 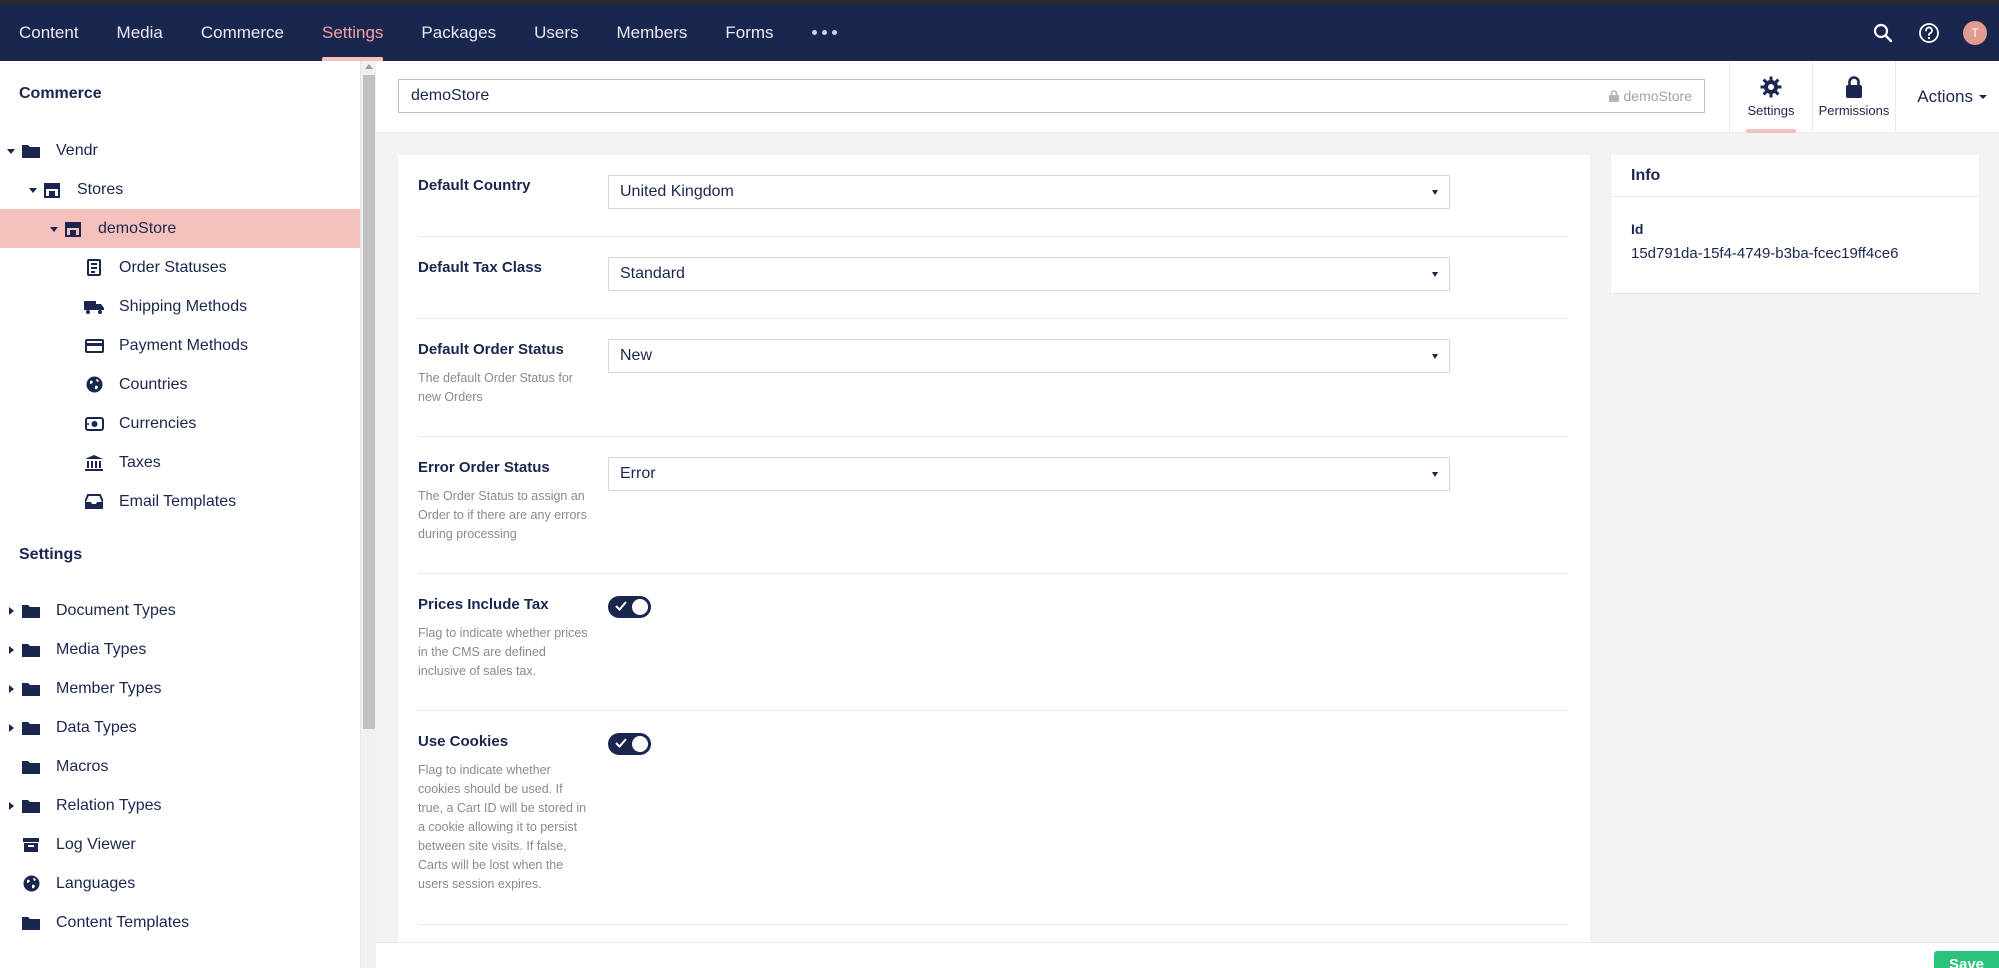 What do you see at coordinates (1883, 33) in the screenshot?
I see `search-icon` at bounding box center [1883, 33].